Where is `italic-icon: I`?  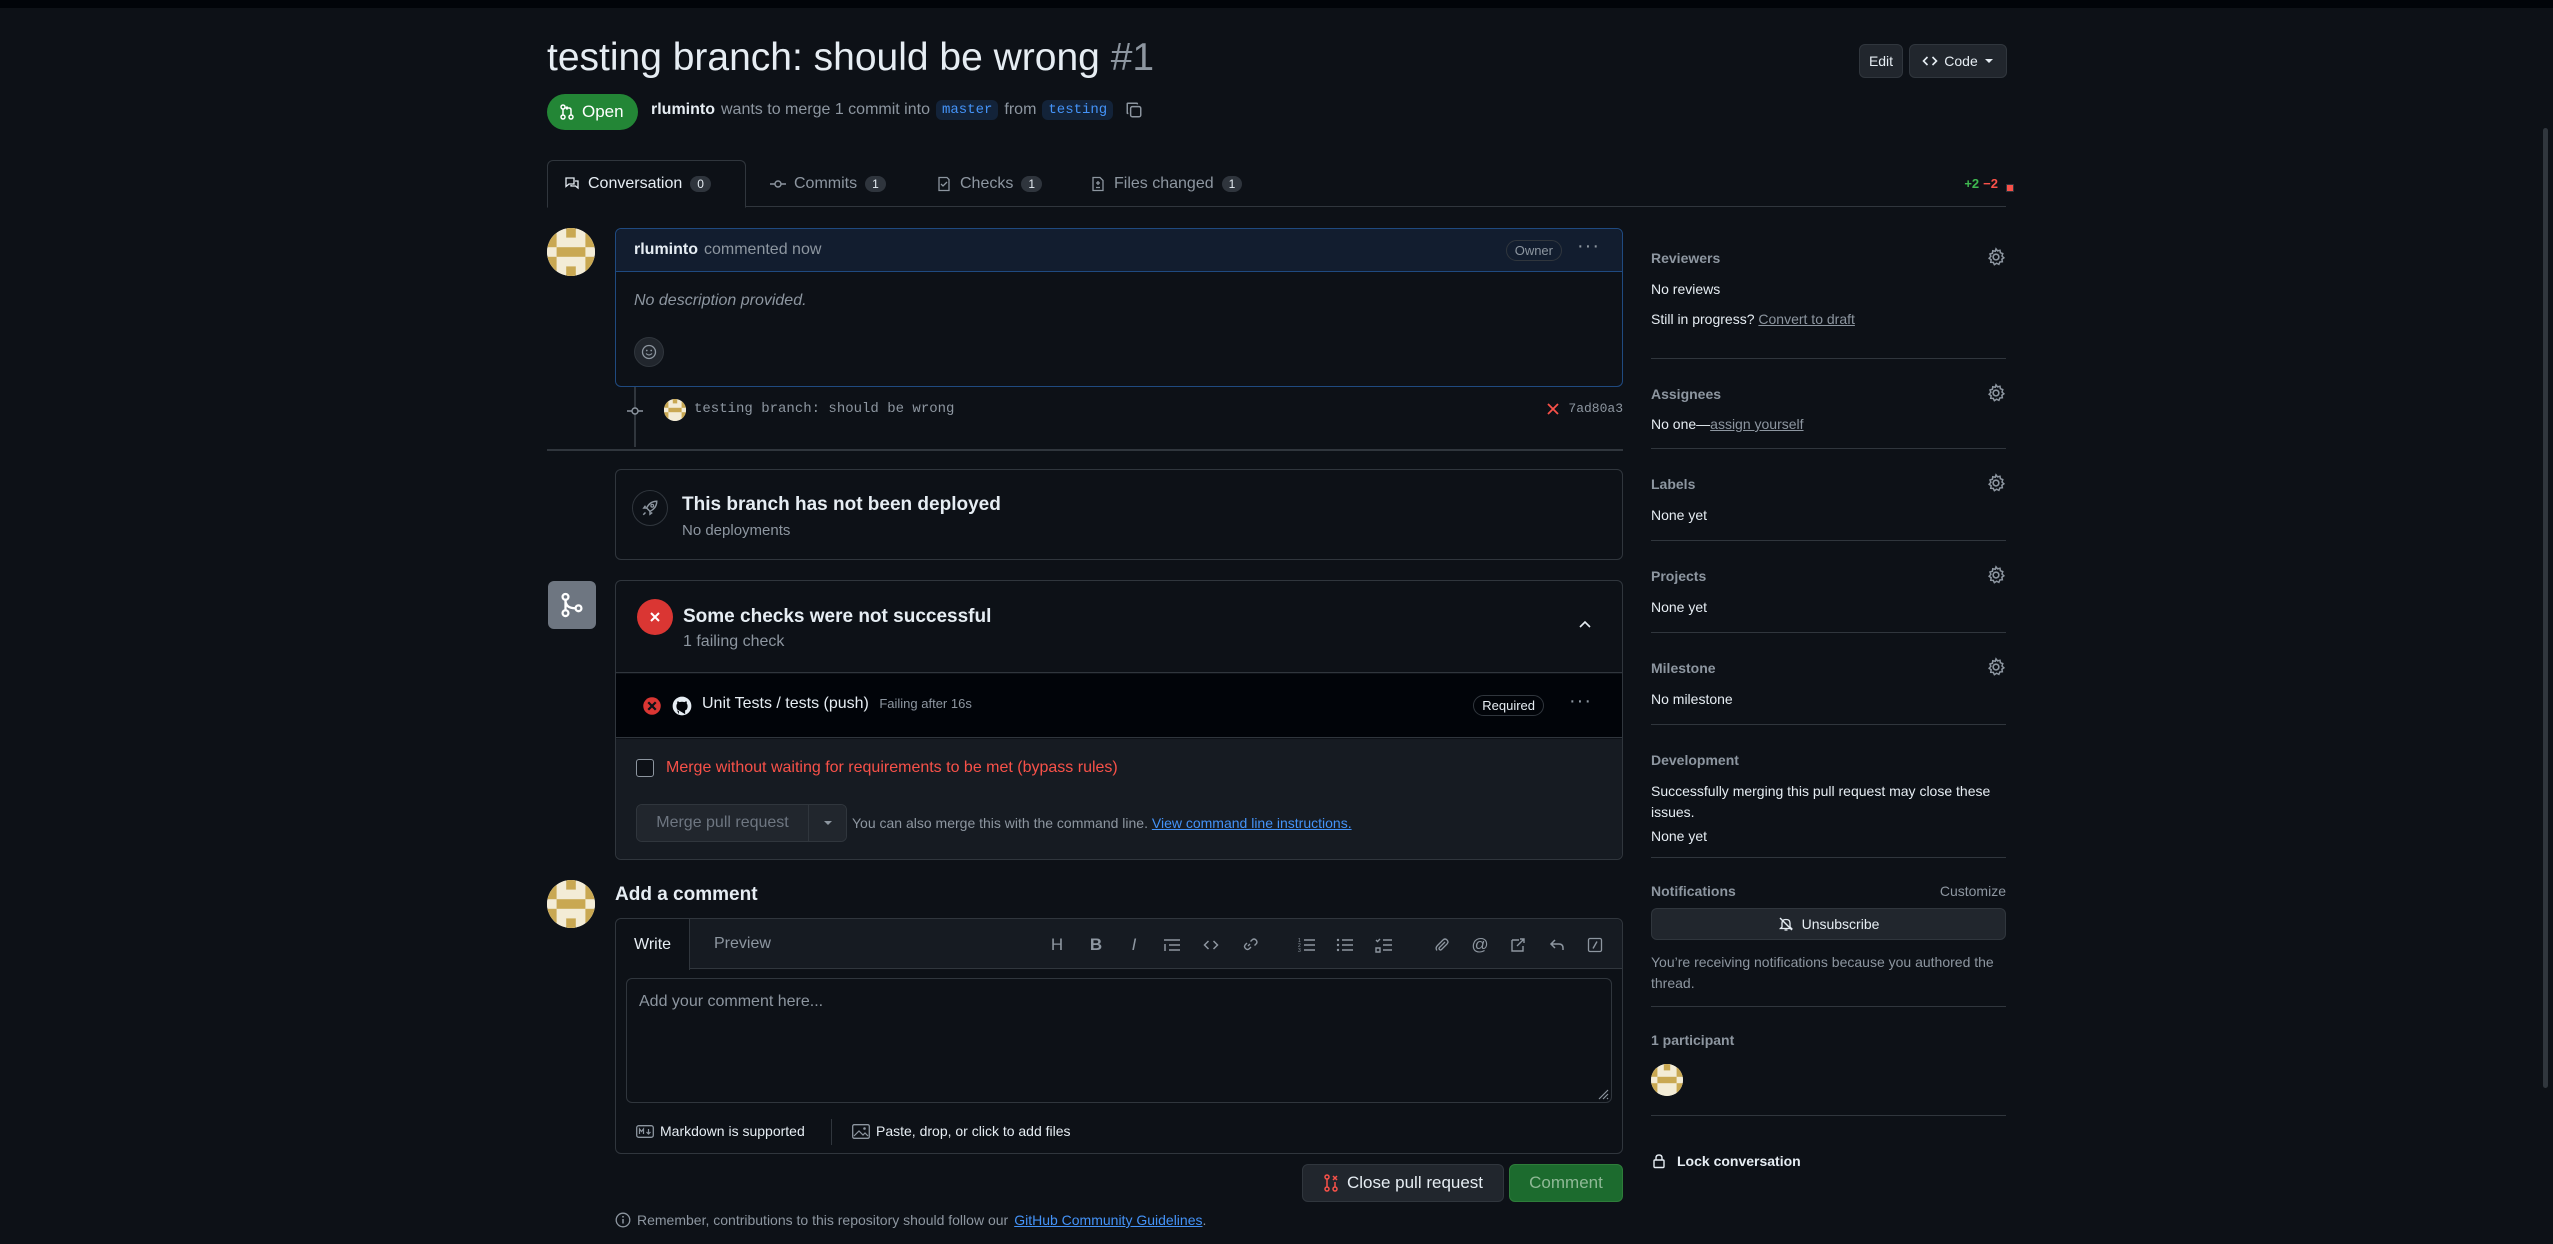 italic-icon: I is located at coordinates (1134, 945).